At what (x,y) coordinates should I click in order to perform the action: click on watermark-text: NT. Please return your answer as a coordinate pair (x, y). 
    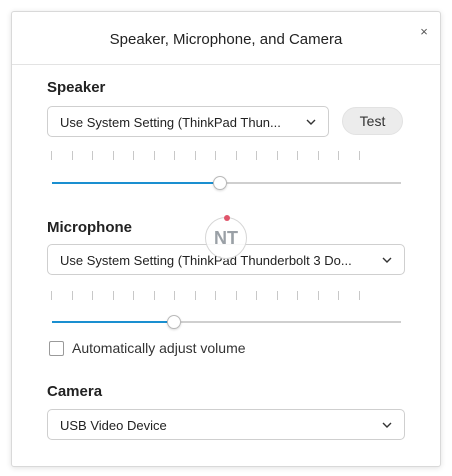
    Looking at the image, I should click on (226, 238).